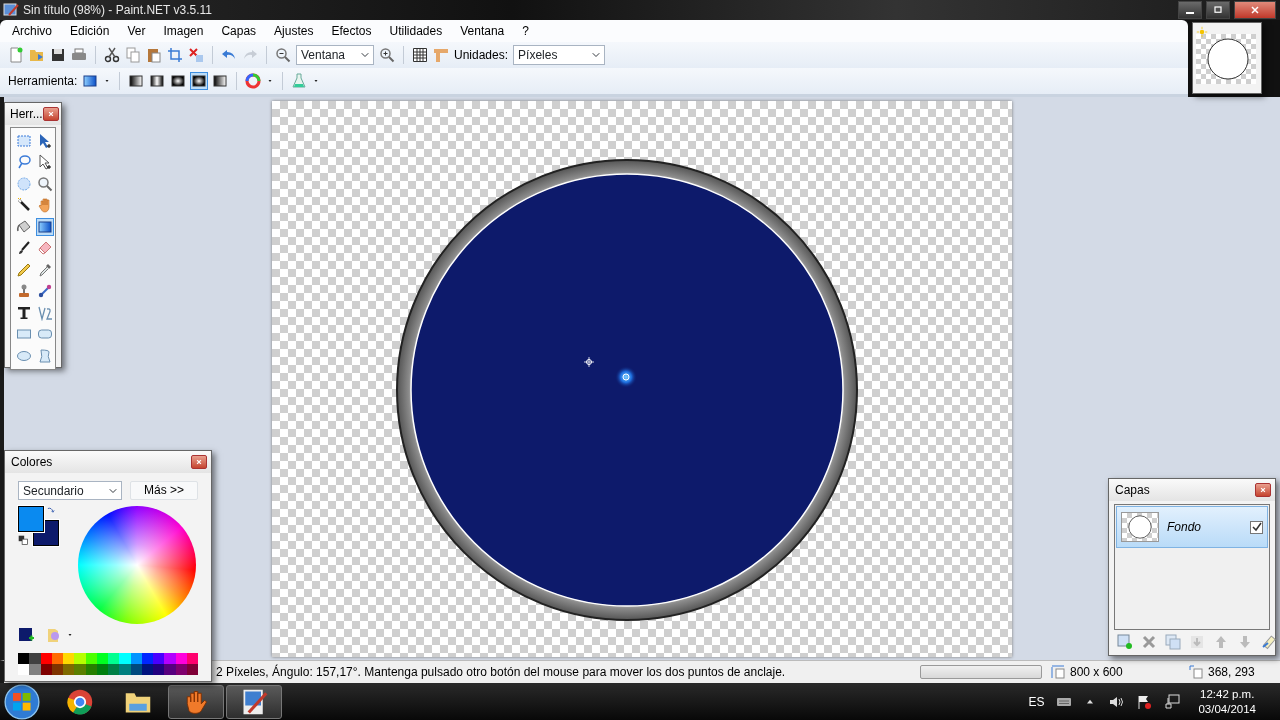 Image resolution: width=1280 pixels, height=720 pixels. What do you see at coordinates (178, 81) in the screenshot?
I see `diamond-gradient-icon` at bounding box center [178, 81].